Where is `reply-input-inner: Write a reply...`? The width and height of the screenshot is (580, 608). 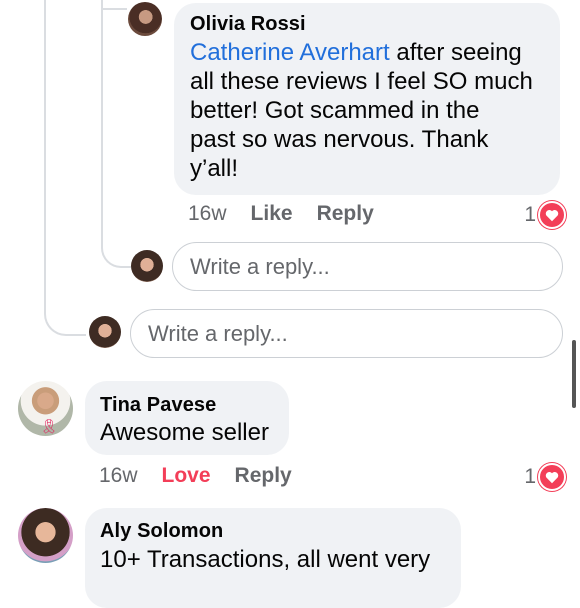 reply-input-inner: Write a reply... is located at coordinates (367, 266).